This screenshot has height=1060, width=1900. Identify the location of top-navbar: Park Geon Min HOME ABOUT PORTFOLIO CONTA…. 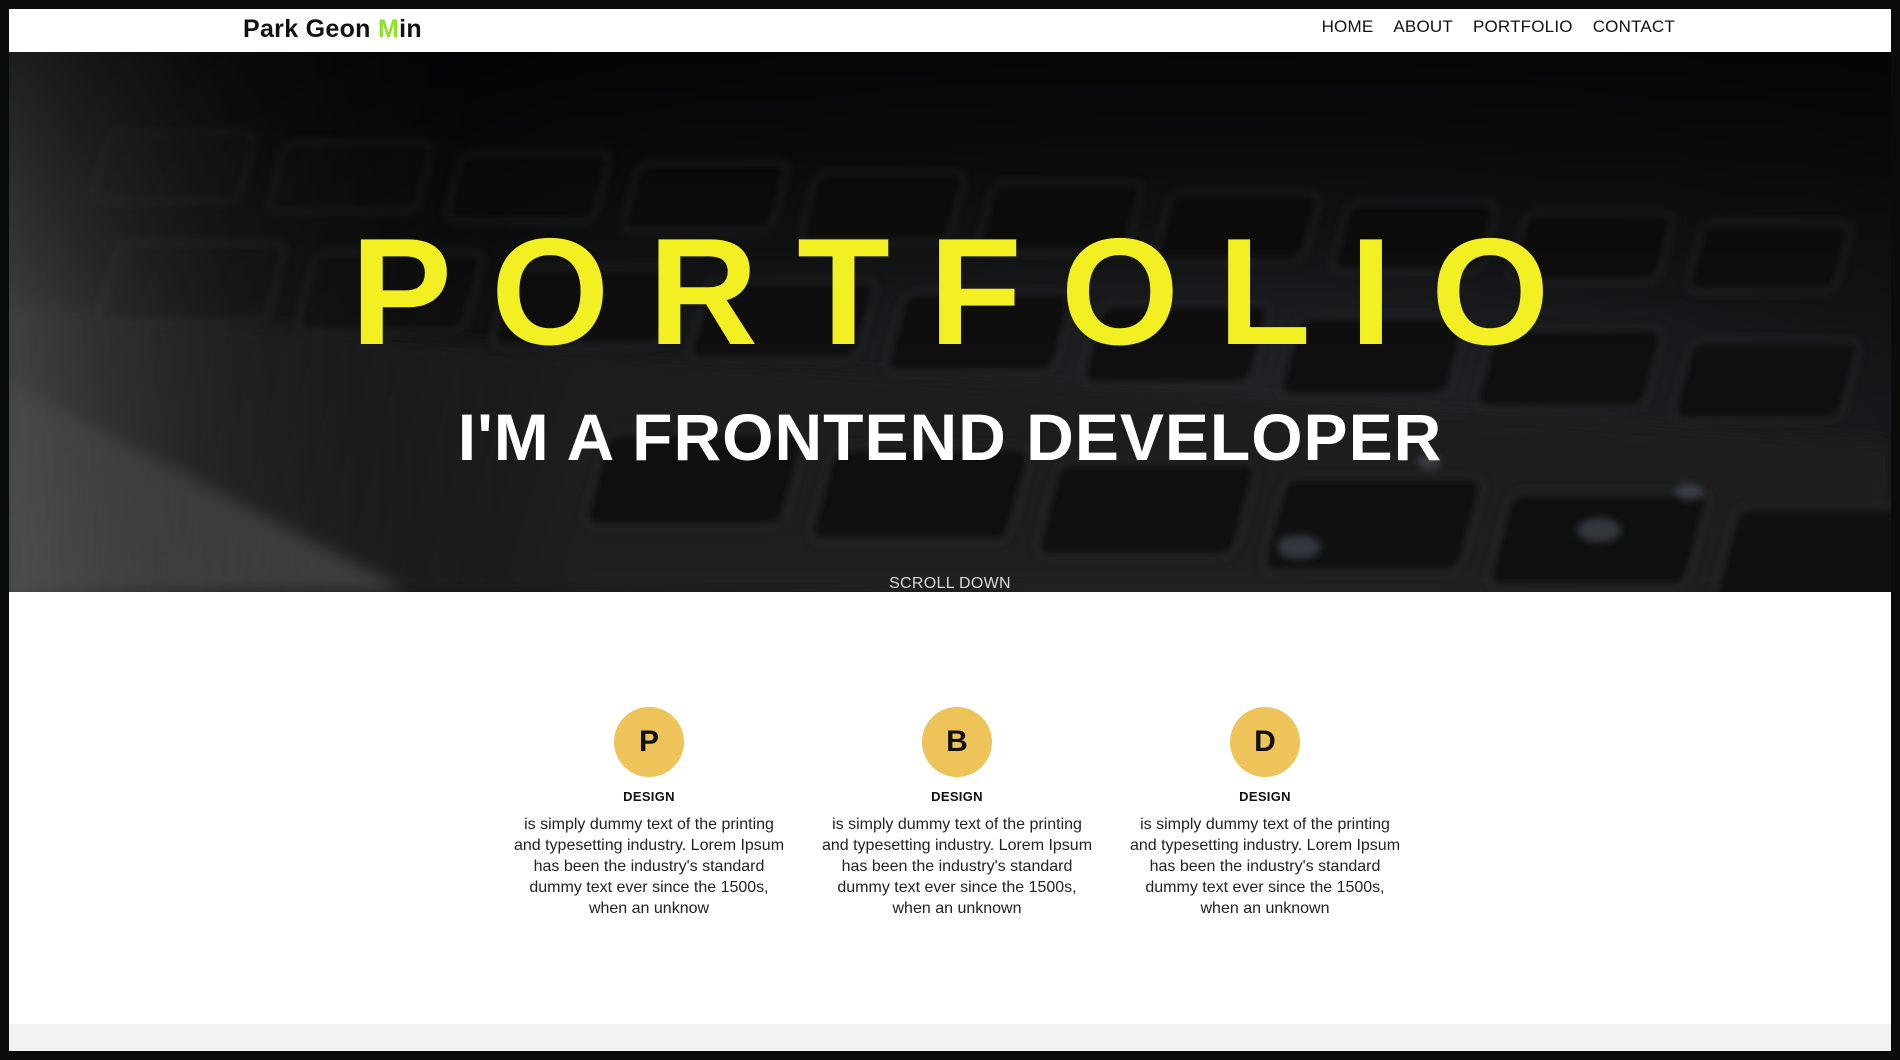
(950, 30).